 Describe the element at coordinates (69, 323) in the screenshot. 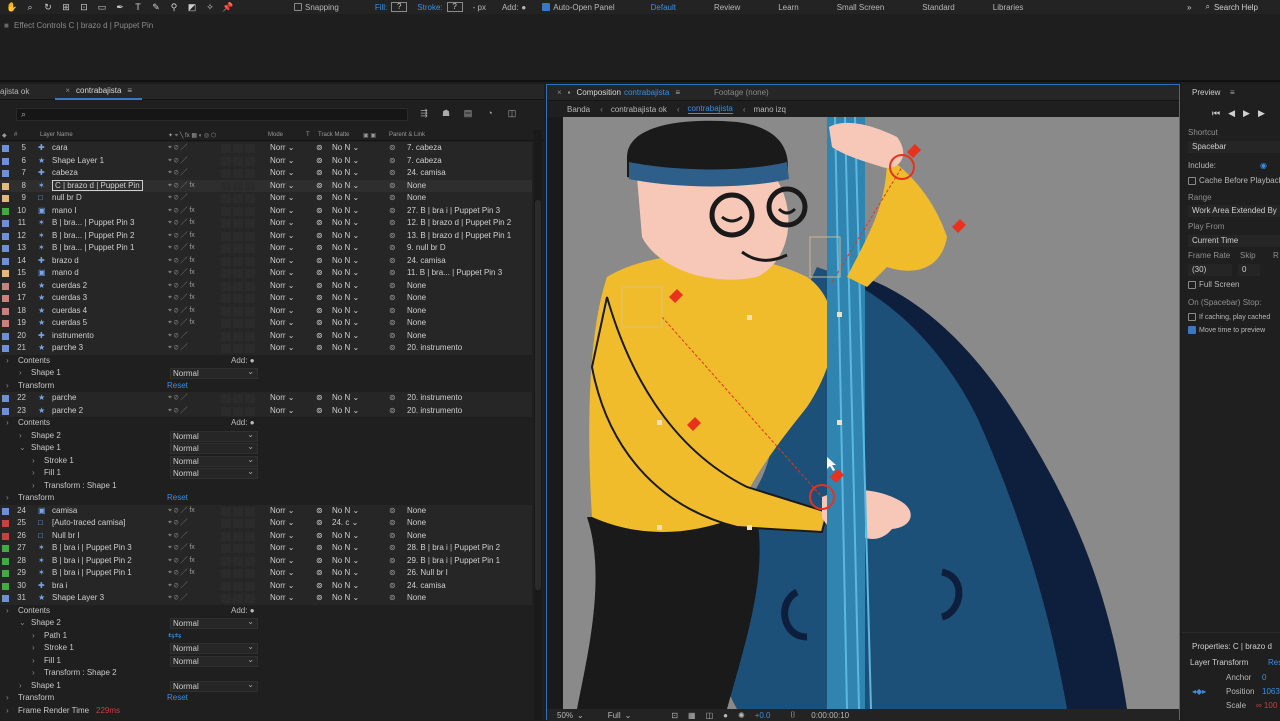

I see `layer-name: cuerdas 5` at that location.